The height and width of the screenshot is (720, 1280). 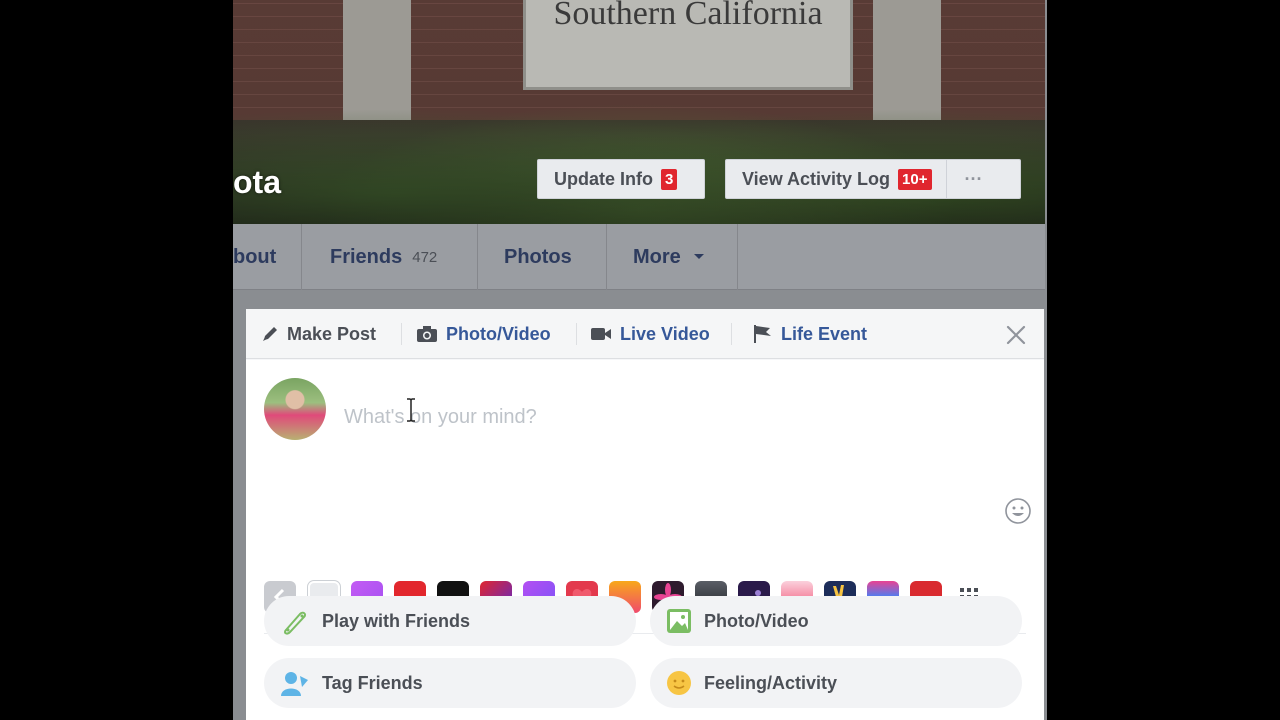 What do you see at coordinates (294, 684) in the screenshot?
I see `tag-people-icon` at bounding box center [294, 684].